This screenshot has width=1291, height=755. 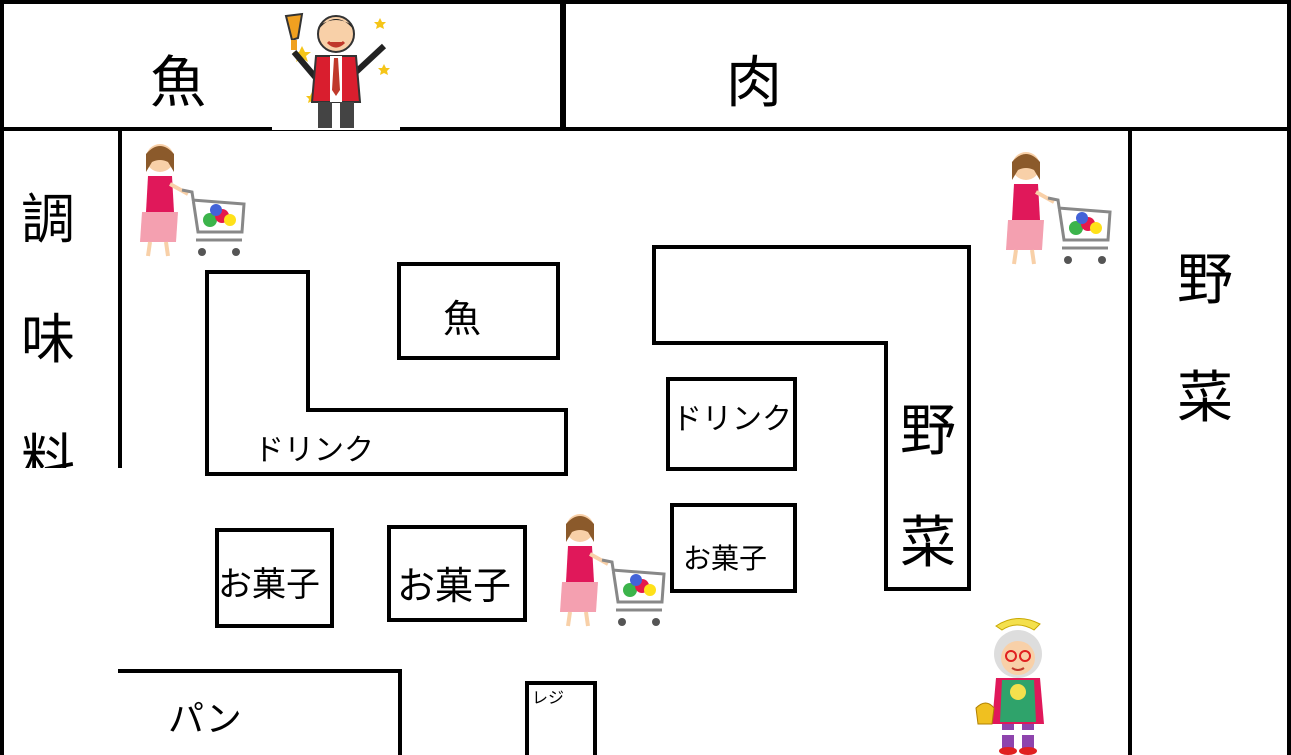 I want to click on salesman-icon, so click(x=336, y=68).